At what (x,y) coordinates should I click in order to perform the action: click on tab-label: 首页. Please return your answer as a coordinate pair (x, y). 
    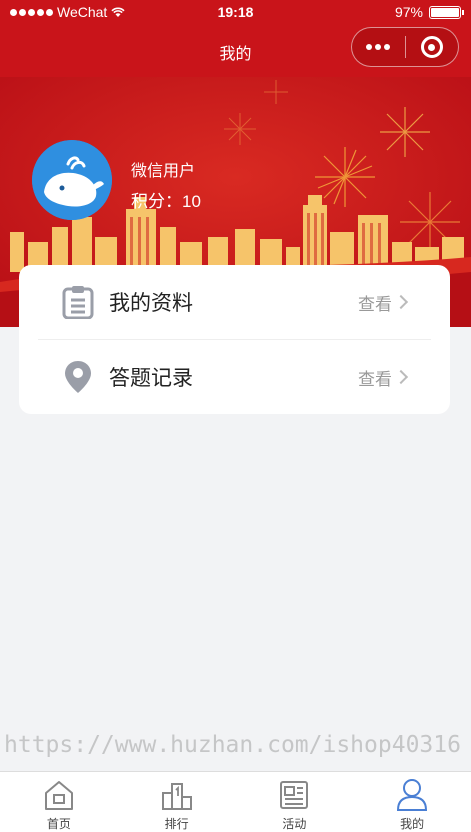
    Looking at the image, I should click on (58, 824).